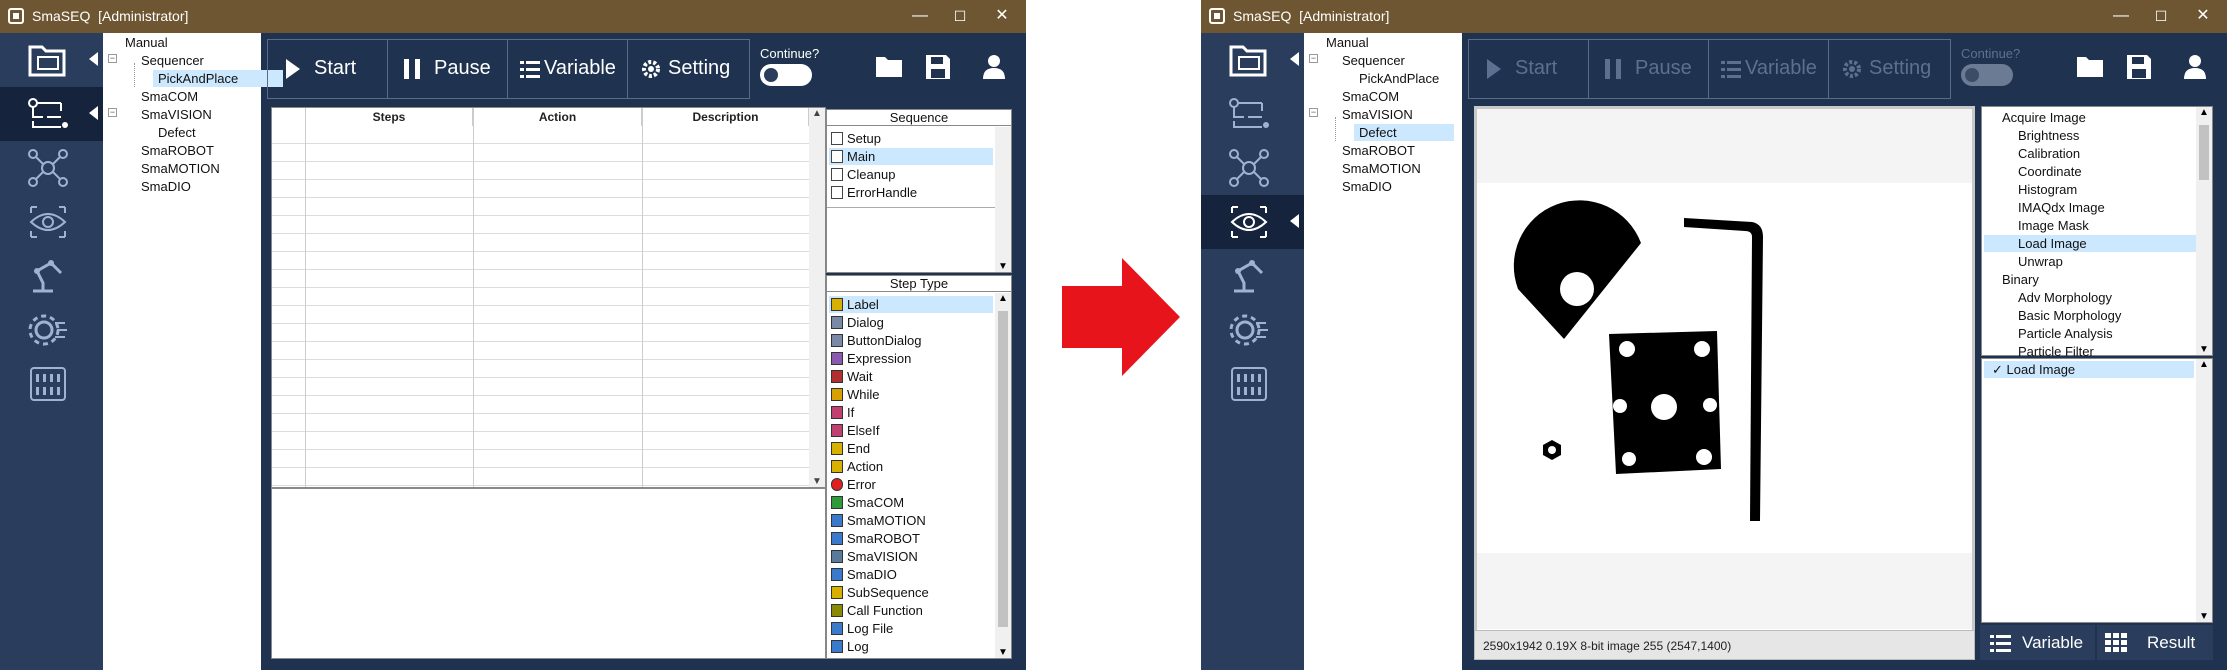 The height and width of the screenshot is (670, 2227). I want to click on steptype-item: SmaVISION, so click(911, 556).